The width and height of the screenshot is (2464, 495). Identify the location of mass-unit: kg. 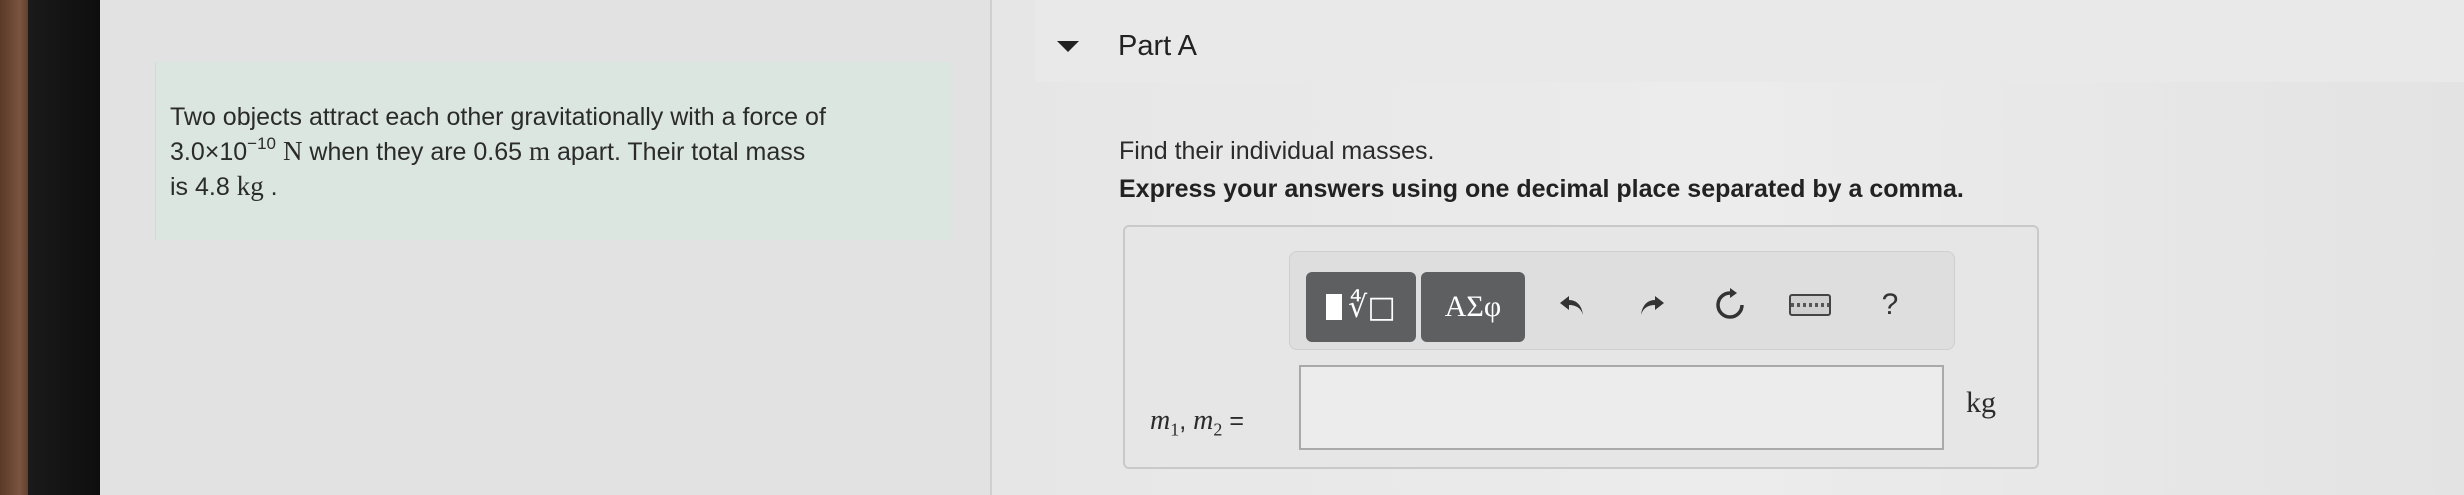
(250, 186).